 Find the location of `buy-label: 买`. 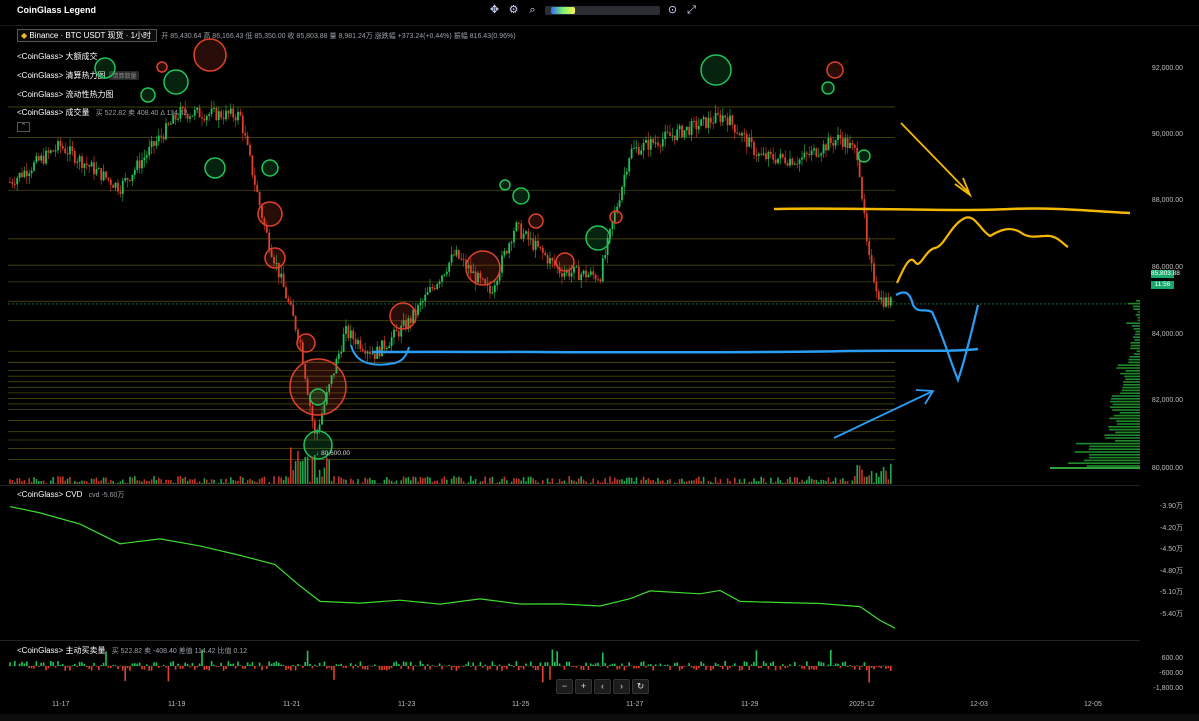

buy-label: 买 is located at coordinates (115, 651).